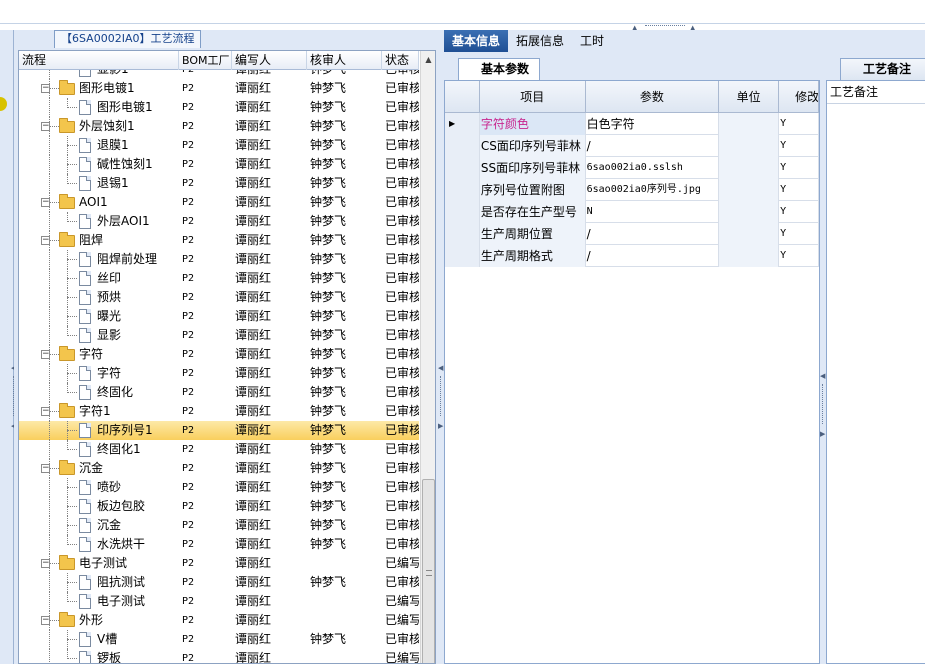 Image resolution: width=925 pixels, height=664 pixels. What do you see at coordinates (462, 124) in the screenshot?
I see `row-indicator: ▶` at bounding box center [462, 124].